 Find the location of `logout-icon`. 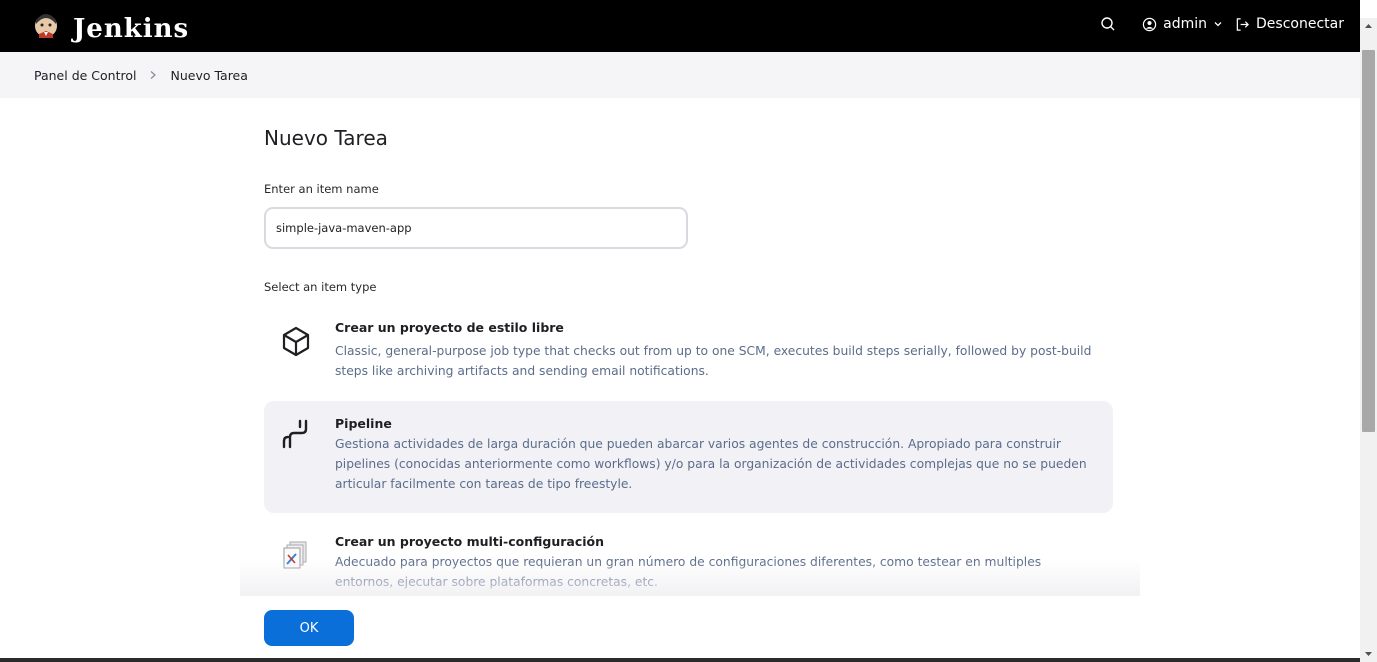

logout-icon is located at coordinates (1243, 24).